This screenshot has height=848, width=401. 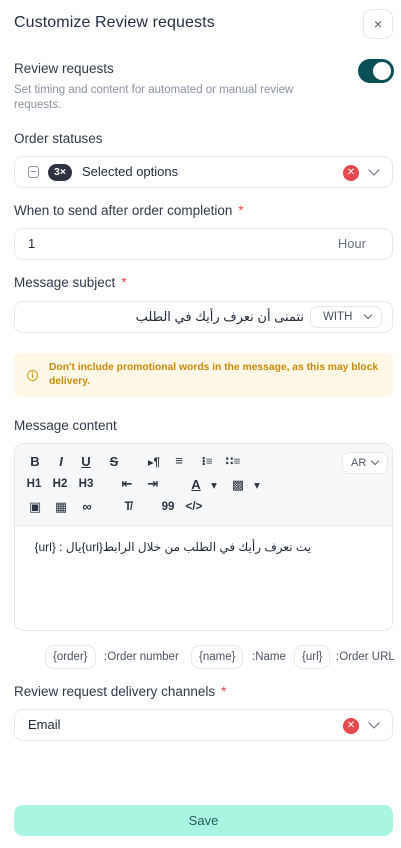 What do you see at coordinates (114, 461) in the screenshot?
I see `strikethrough-button: S` at bounding box center [114, 461].